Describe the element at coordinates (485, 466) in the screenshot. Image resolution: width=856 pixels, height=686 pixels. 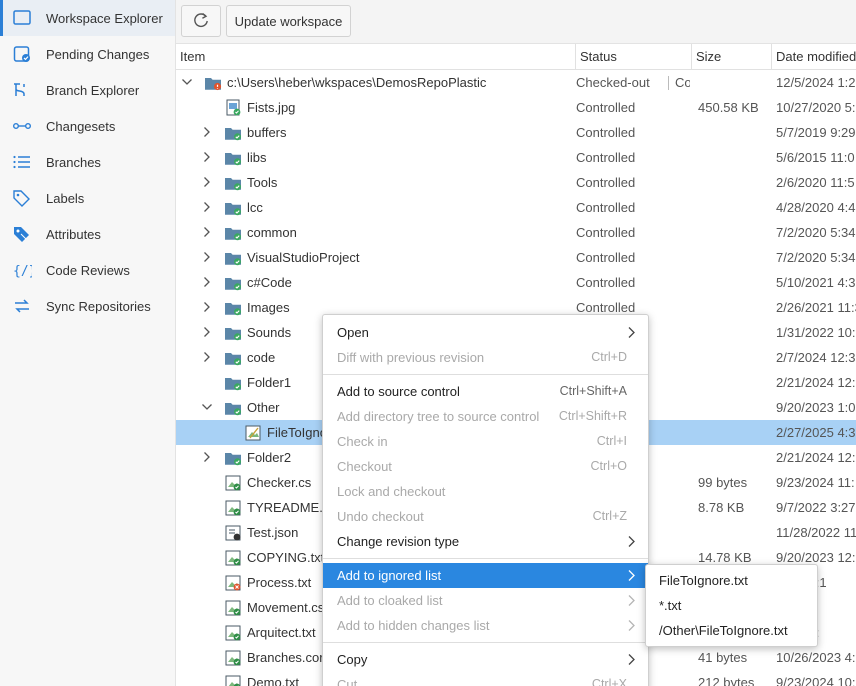
I see `menu-item-checkout: Checkout Ctrl+O` at that location.